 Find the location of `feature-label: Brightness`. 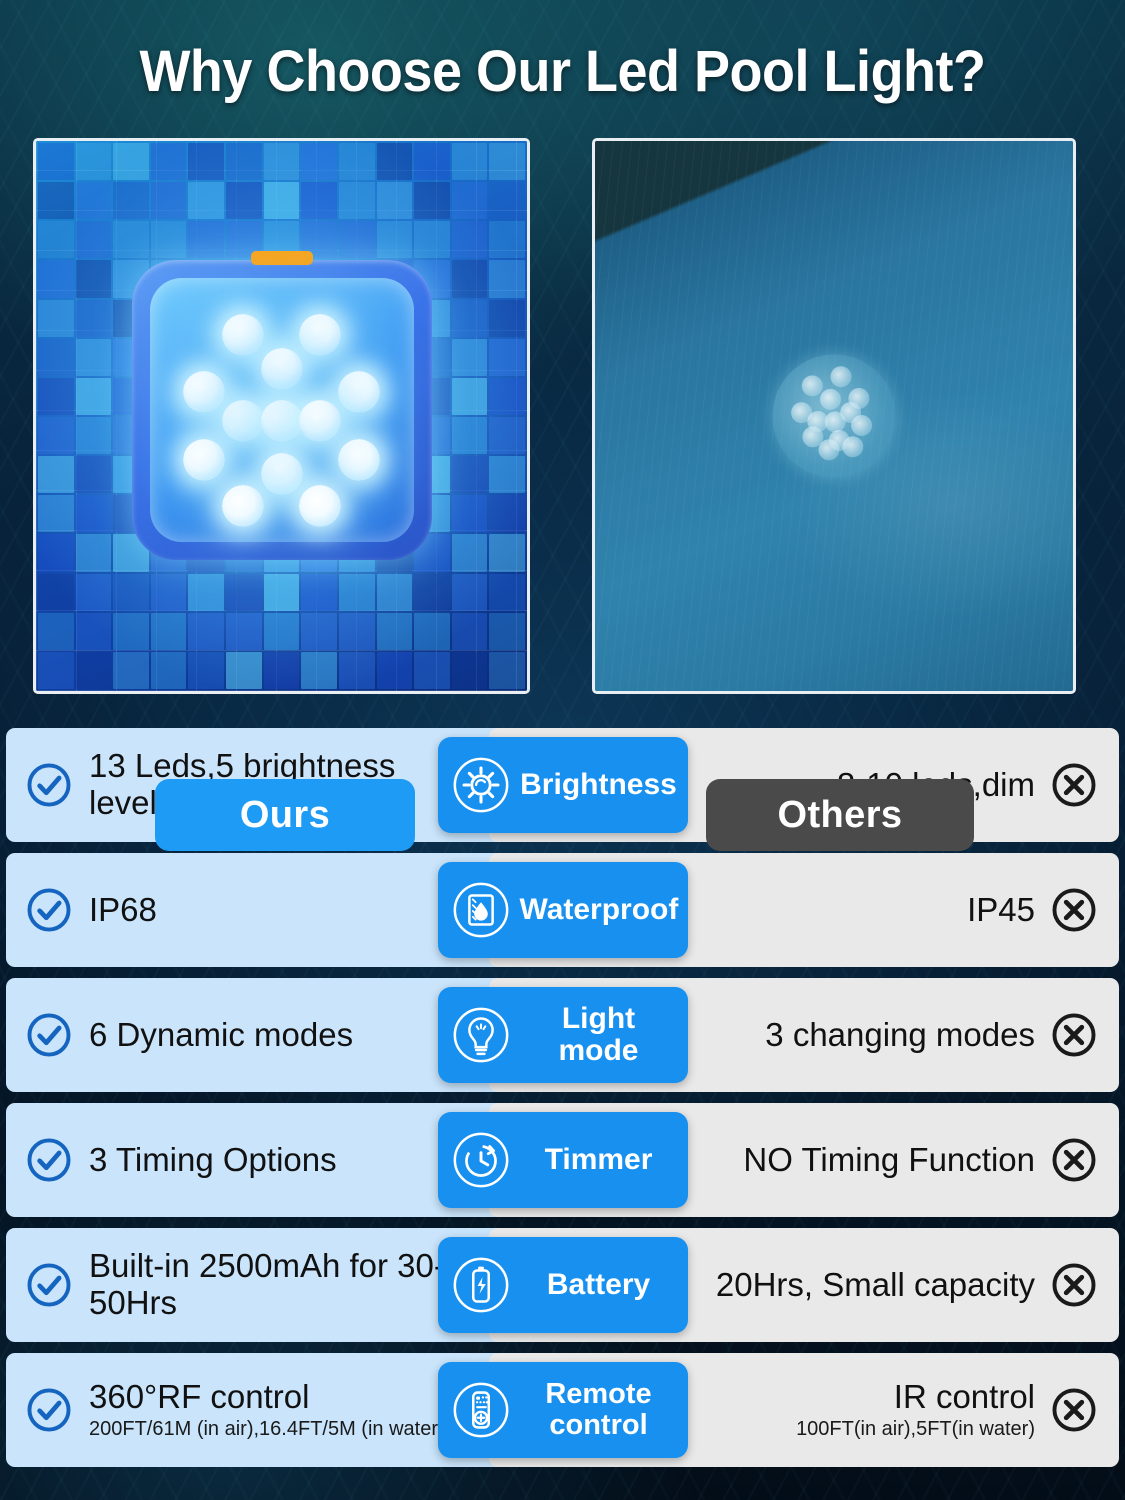

feature-label: Brightness is located at coordinates (598, 784).